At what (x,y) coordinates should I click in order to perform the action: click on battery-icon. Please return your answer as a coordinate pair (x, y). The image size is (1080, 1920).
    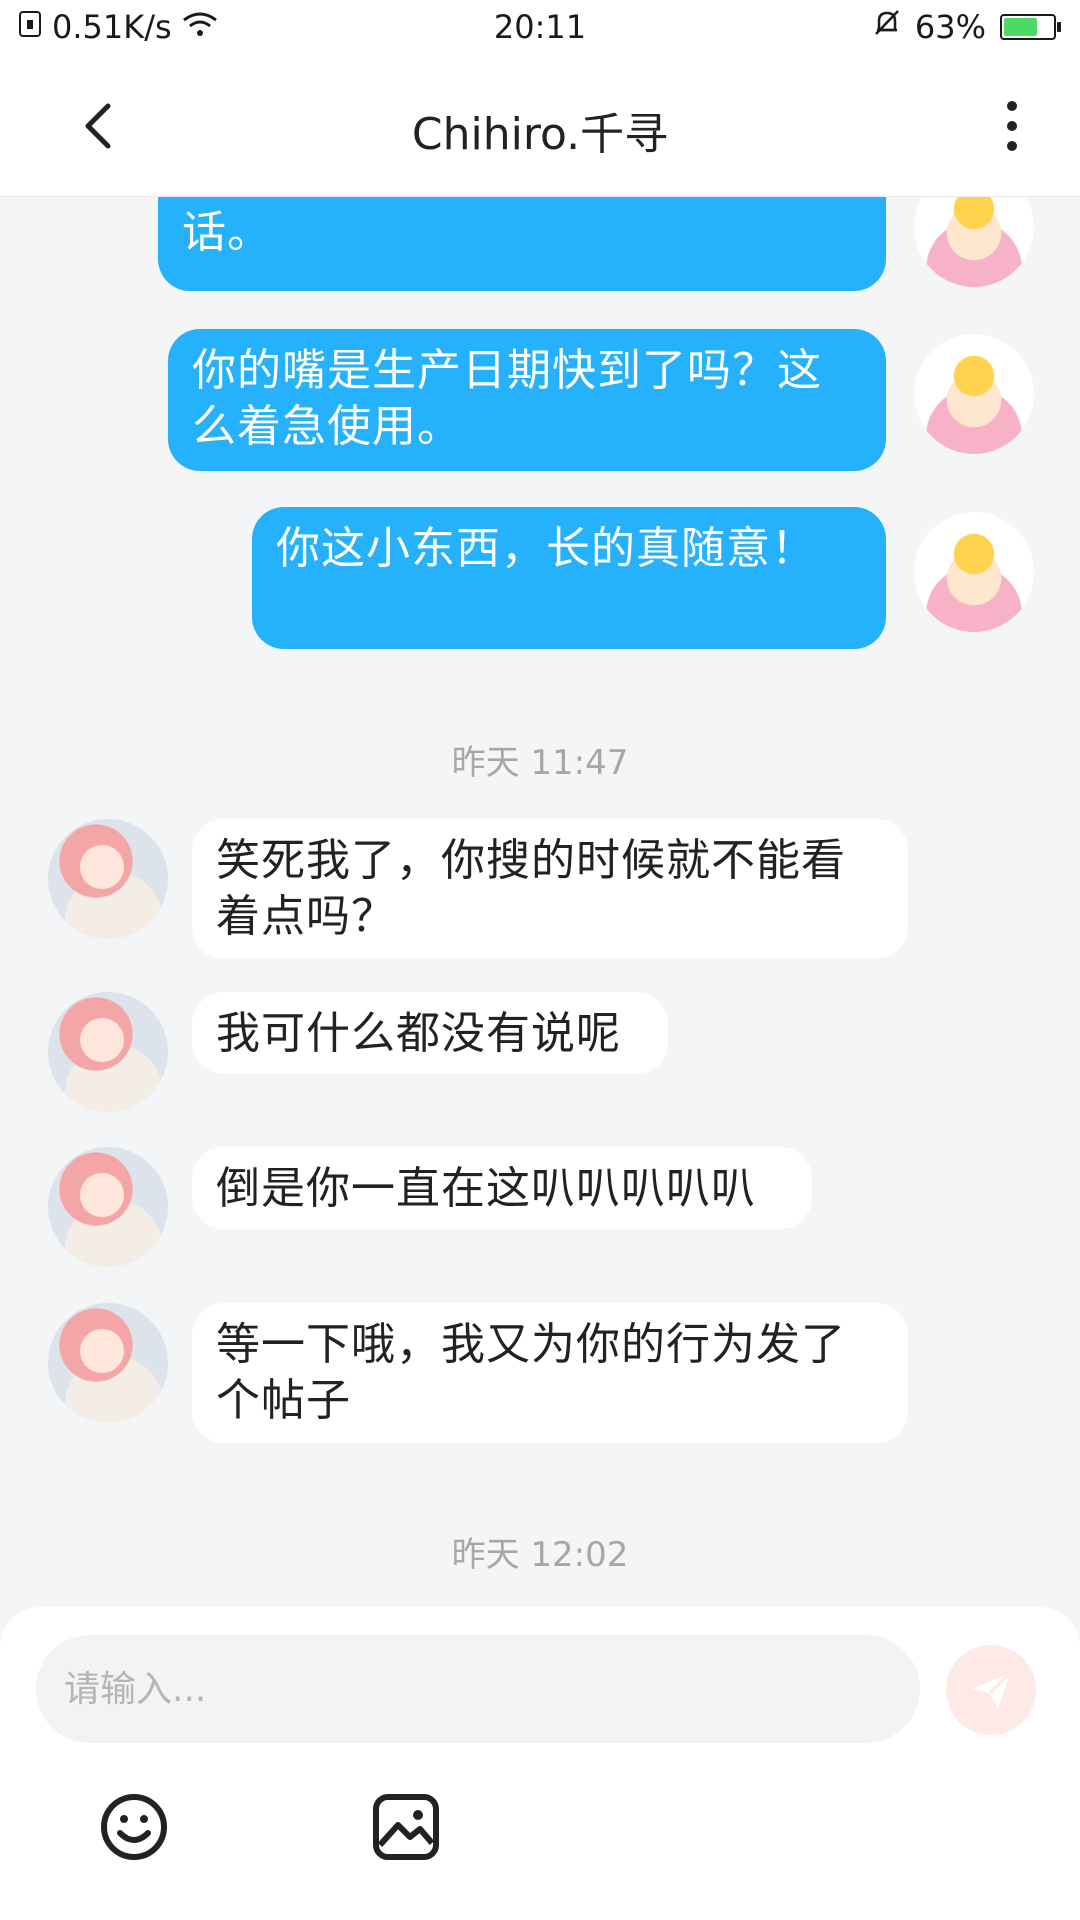
    Looking at the image, I should click on (1030, 27).